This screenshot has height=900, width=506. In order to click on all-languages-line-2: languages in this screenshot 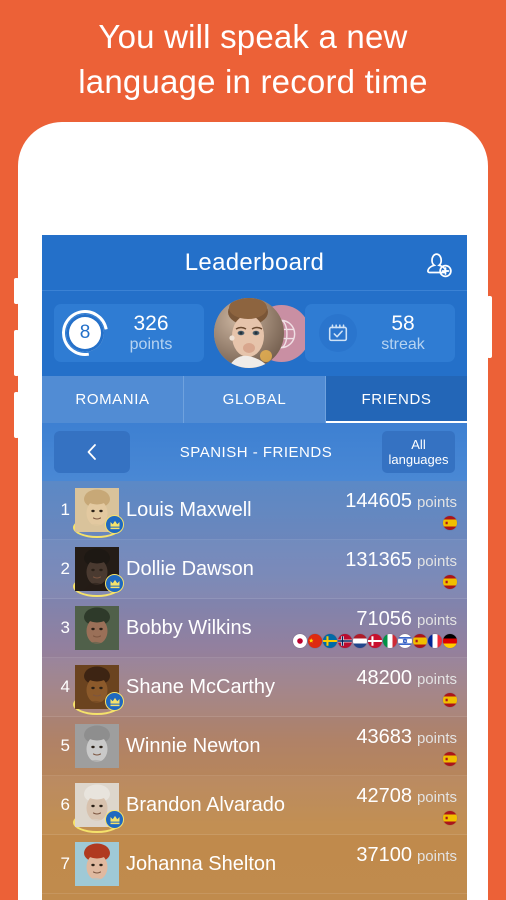, I will do `click(418, 459)`.